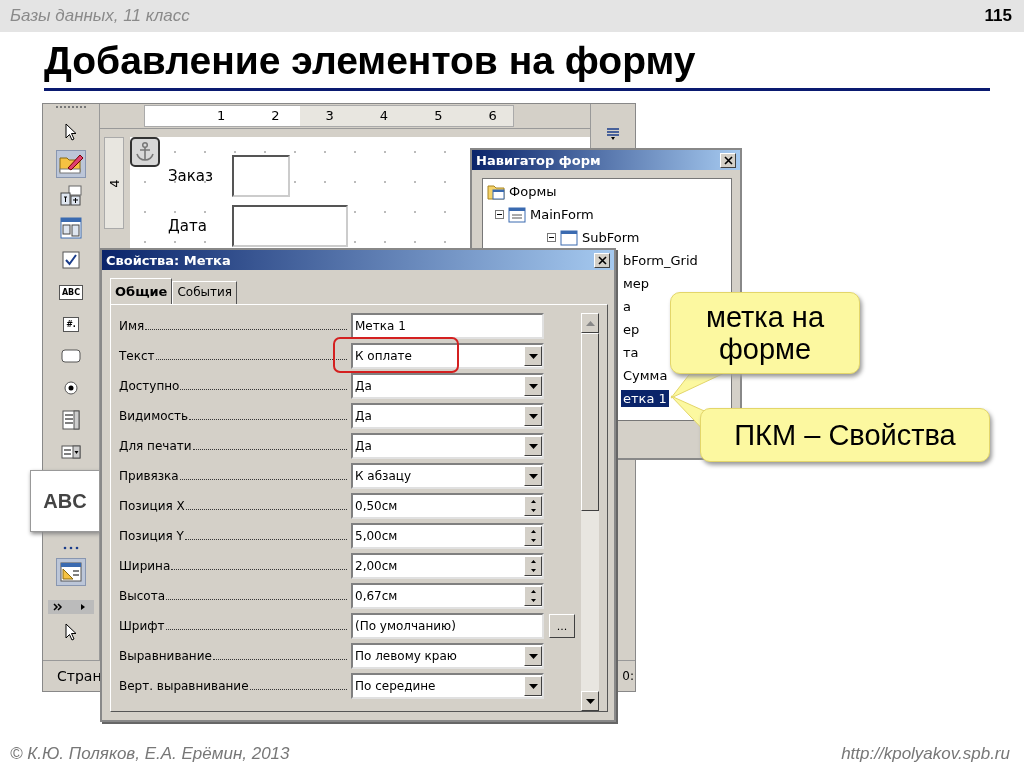 The width and height of the screenshot is (1024, 768). Describe the element at coordinates (145, 566) in the screenshot. I see `property-label: Ширина` at that location.